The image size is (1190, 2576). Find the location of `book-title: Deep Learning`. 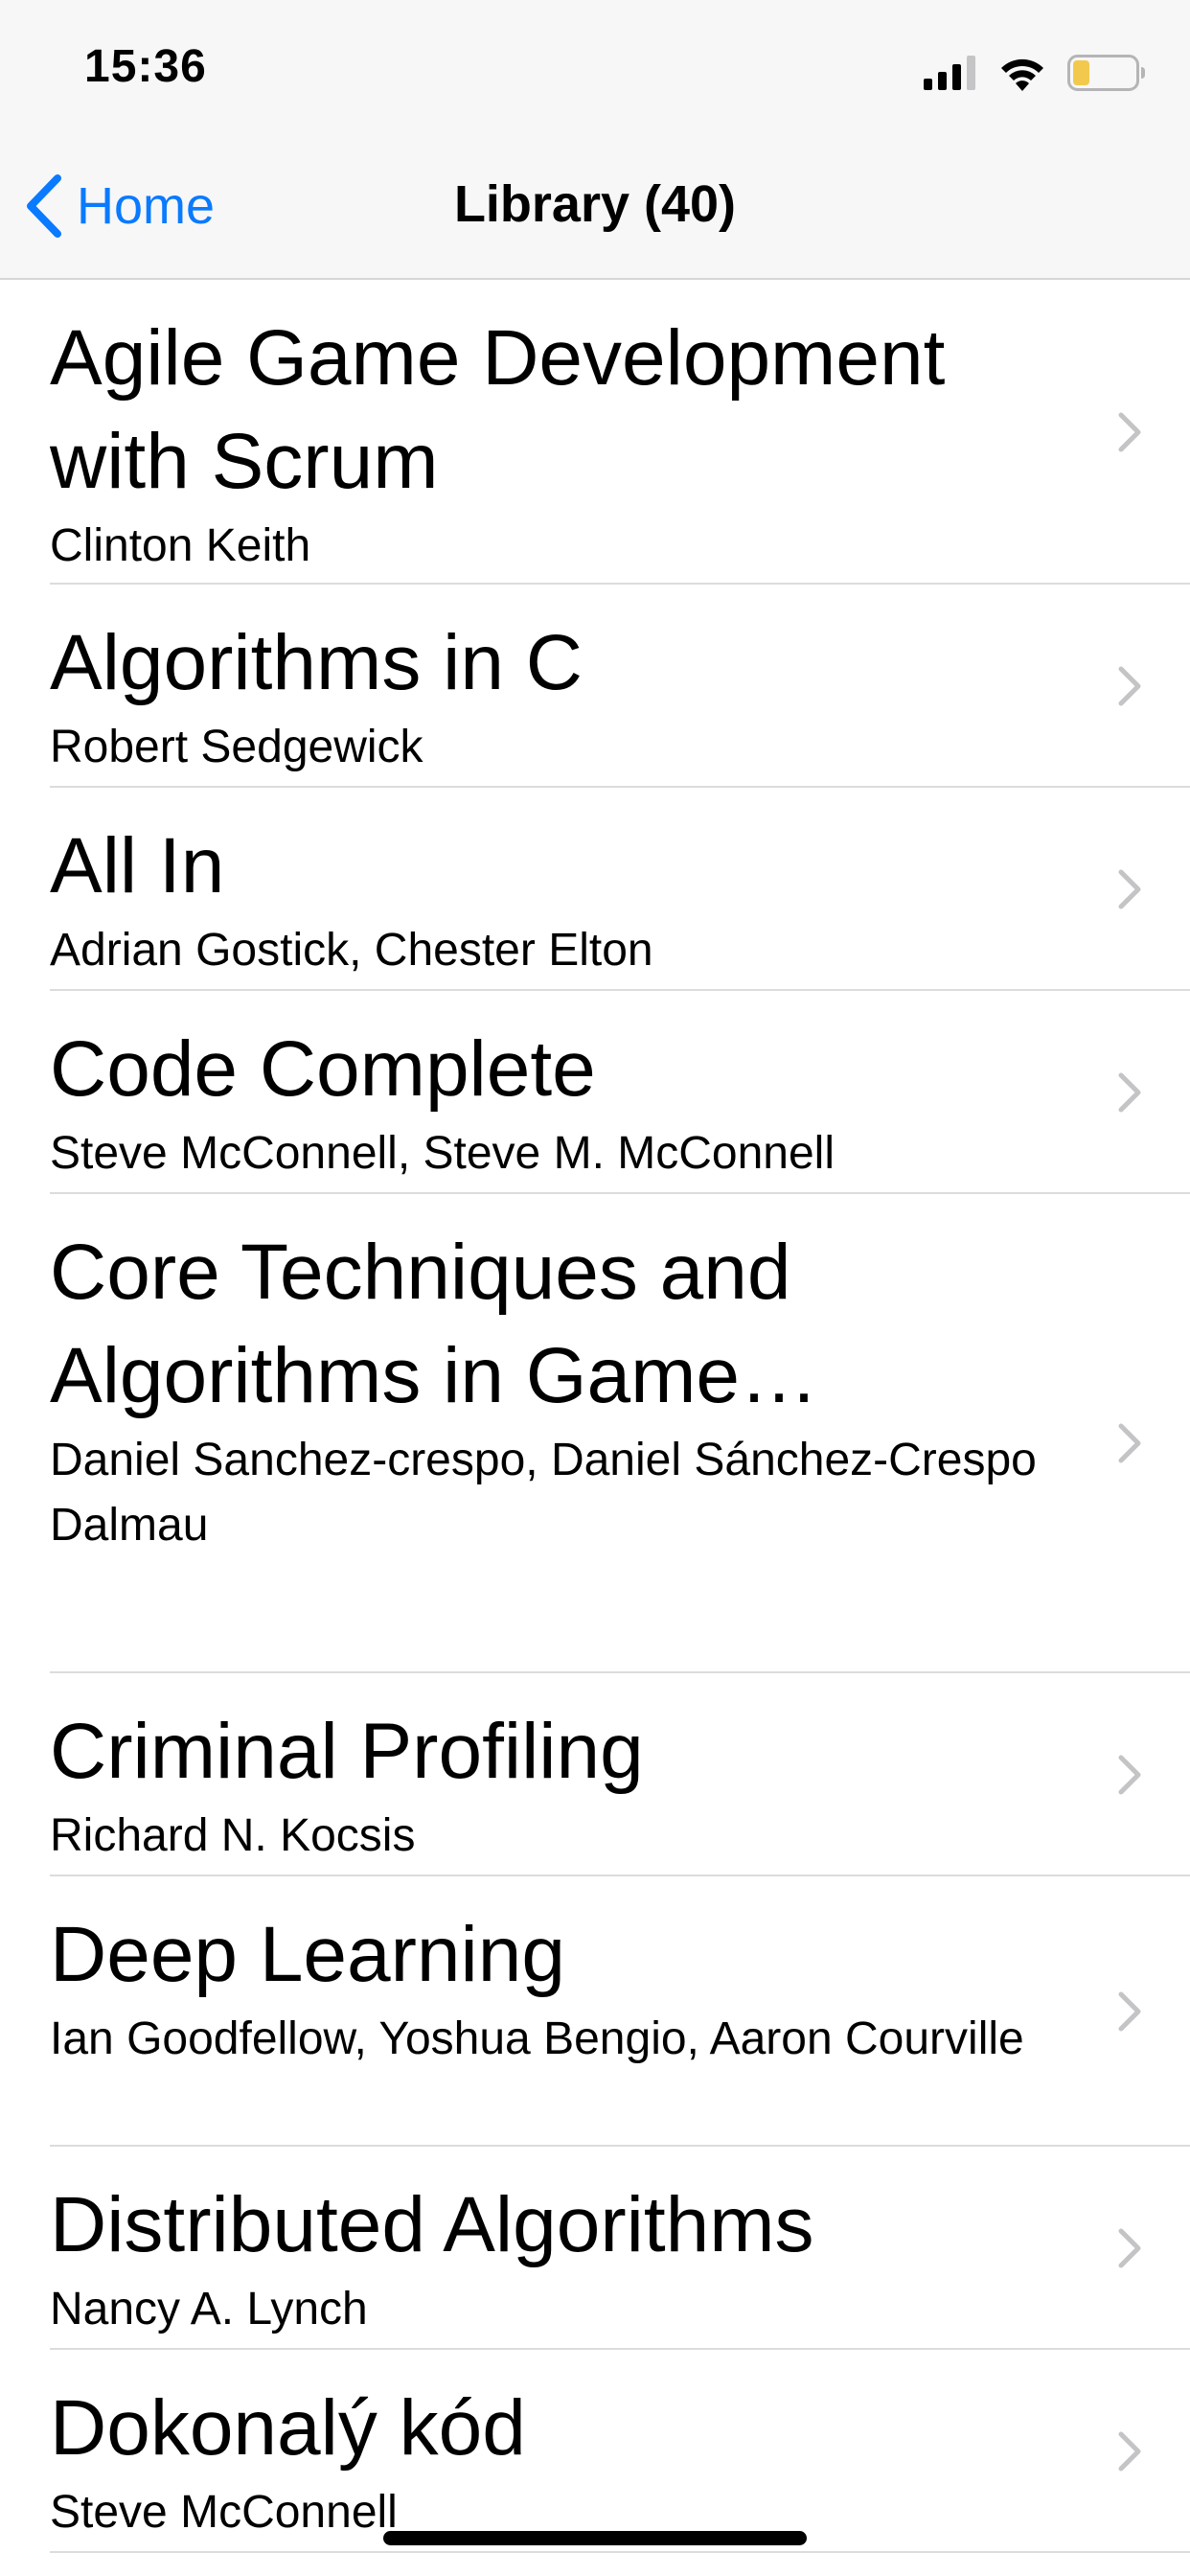

book-title: Deep Learning is located at coordinates (308, 1954).